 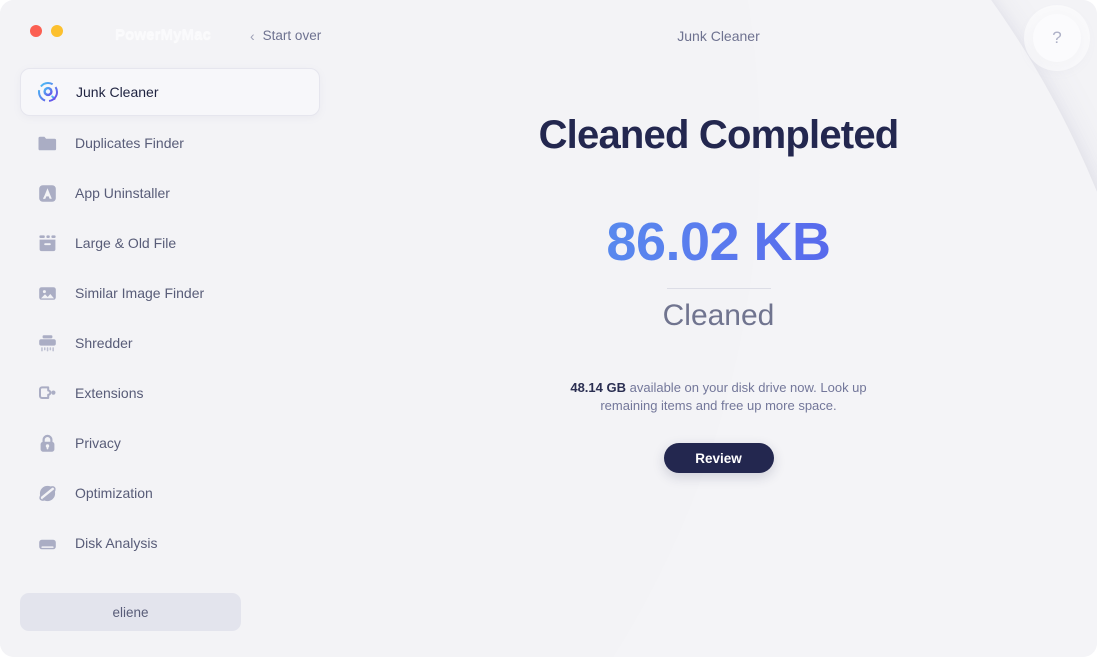 What do you see at coordinates (170, 543) in the screenshot?
I see `sidebar-item-disk-analysis: Disk Analysis` at bounding box center [170, 543].